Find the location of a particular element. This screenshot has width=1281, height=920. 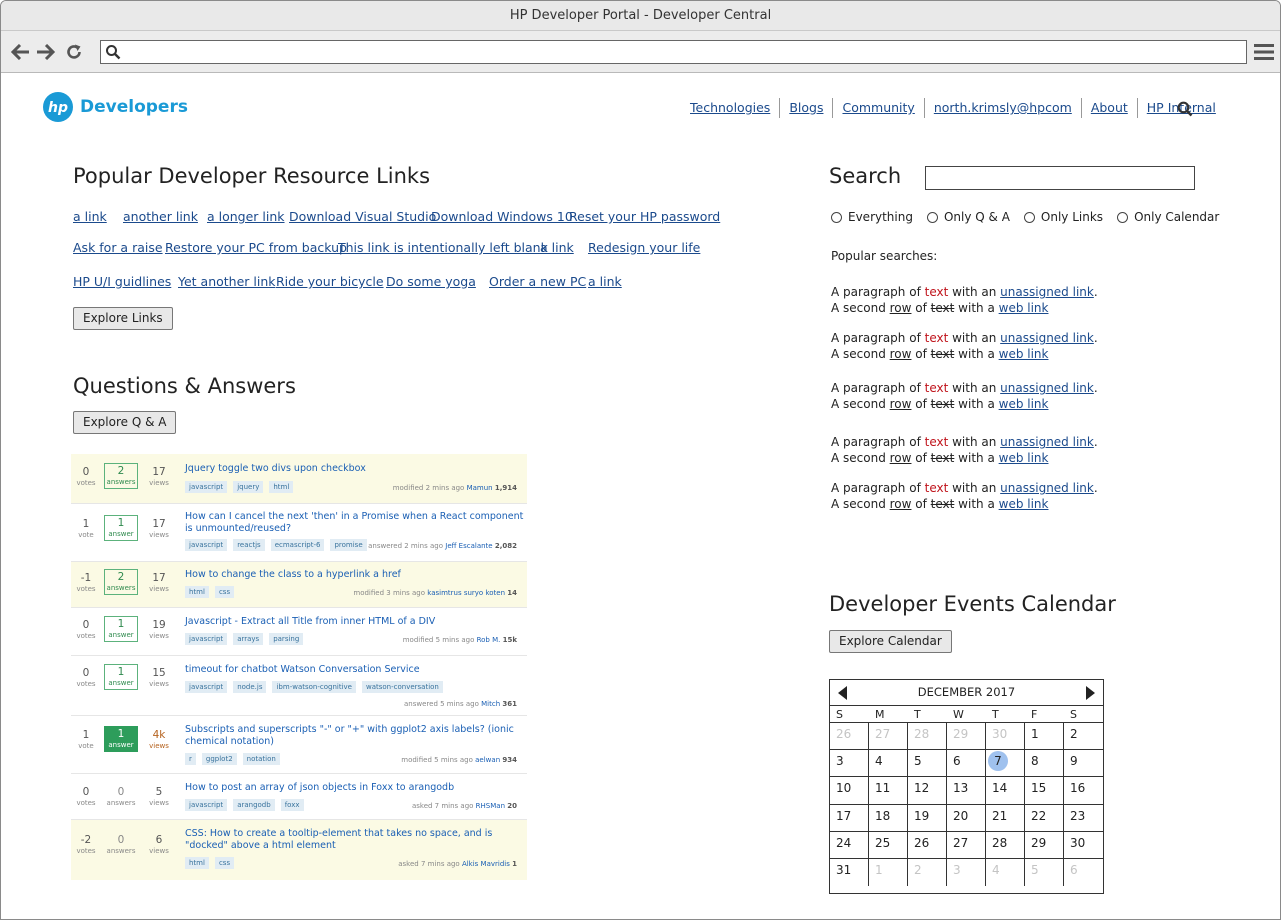

user-link: Rob M. is located at coordinates (489, 640).